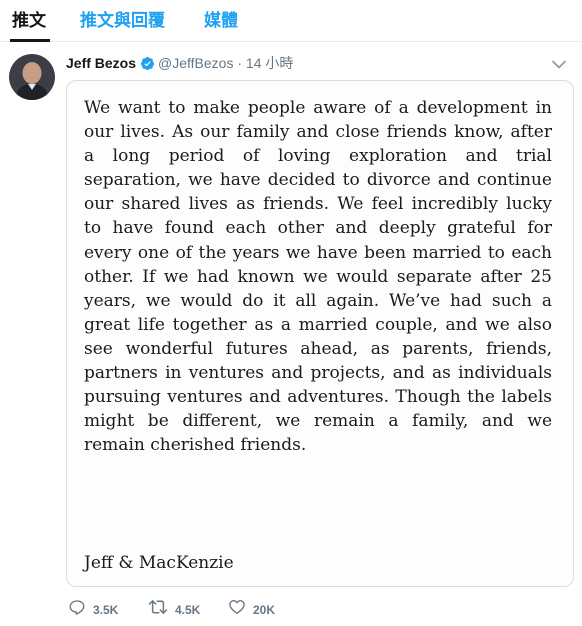  What do you see at coordinates (291, 21) in the screenshot?
I see `profile-tabs: 推文 推文與回覆 媒體` at bounding box center [291, 21].